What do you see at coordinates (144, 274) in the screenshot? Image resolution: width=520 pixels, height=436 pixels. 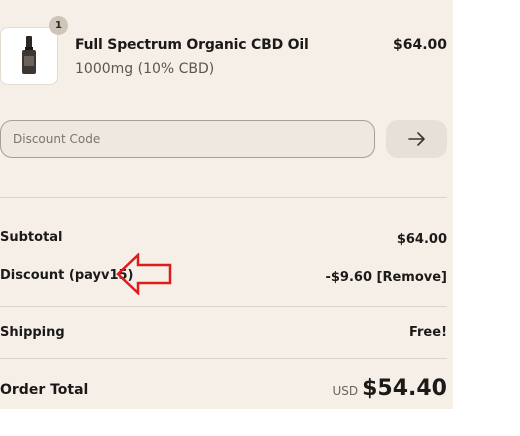 I see `left-arrow-outline-icon` at bounding box center [144, 274].